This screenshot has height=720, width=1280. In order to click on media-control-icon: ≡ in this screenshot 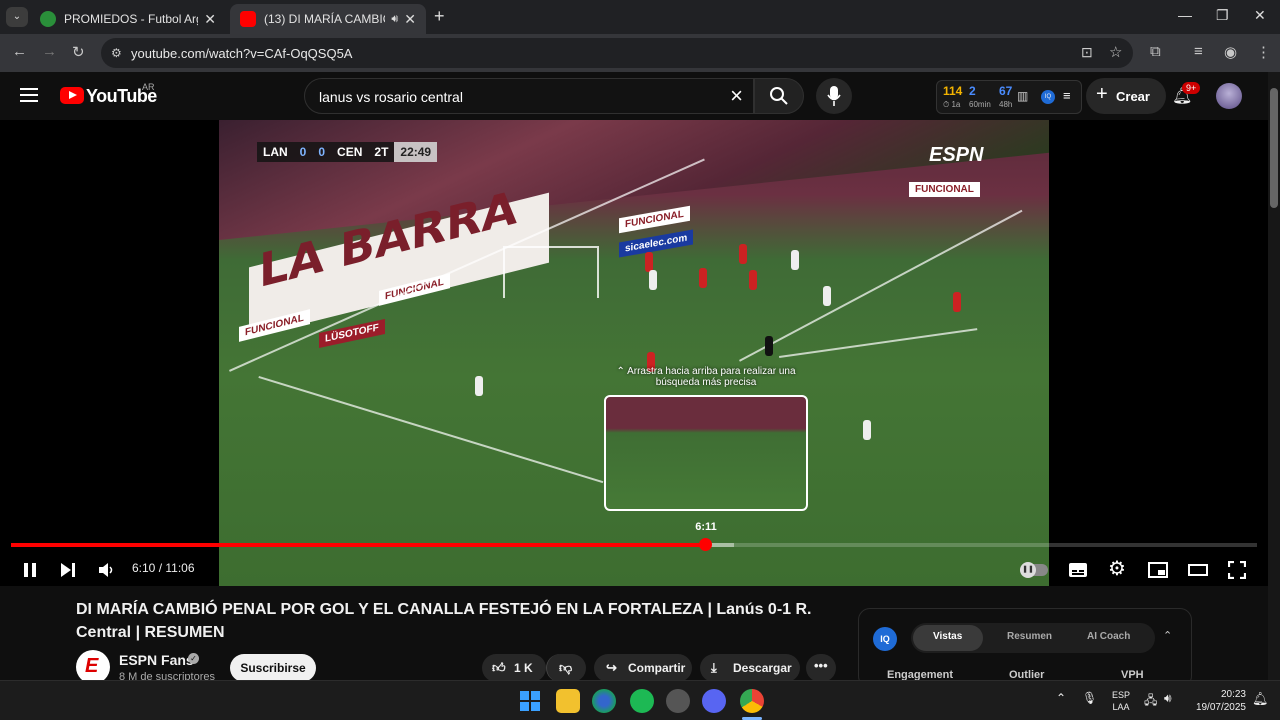, I will do `click(1198, 51)`.